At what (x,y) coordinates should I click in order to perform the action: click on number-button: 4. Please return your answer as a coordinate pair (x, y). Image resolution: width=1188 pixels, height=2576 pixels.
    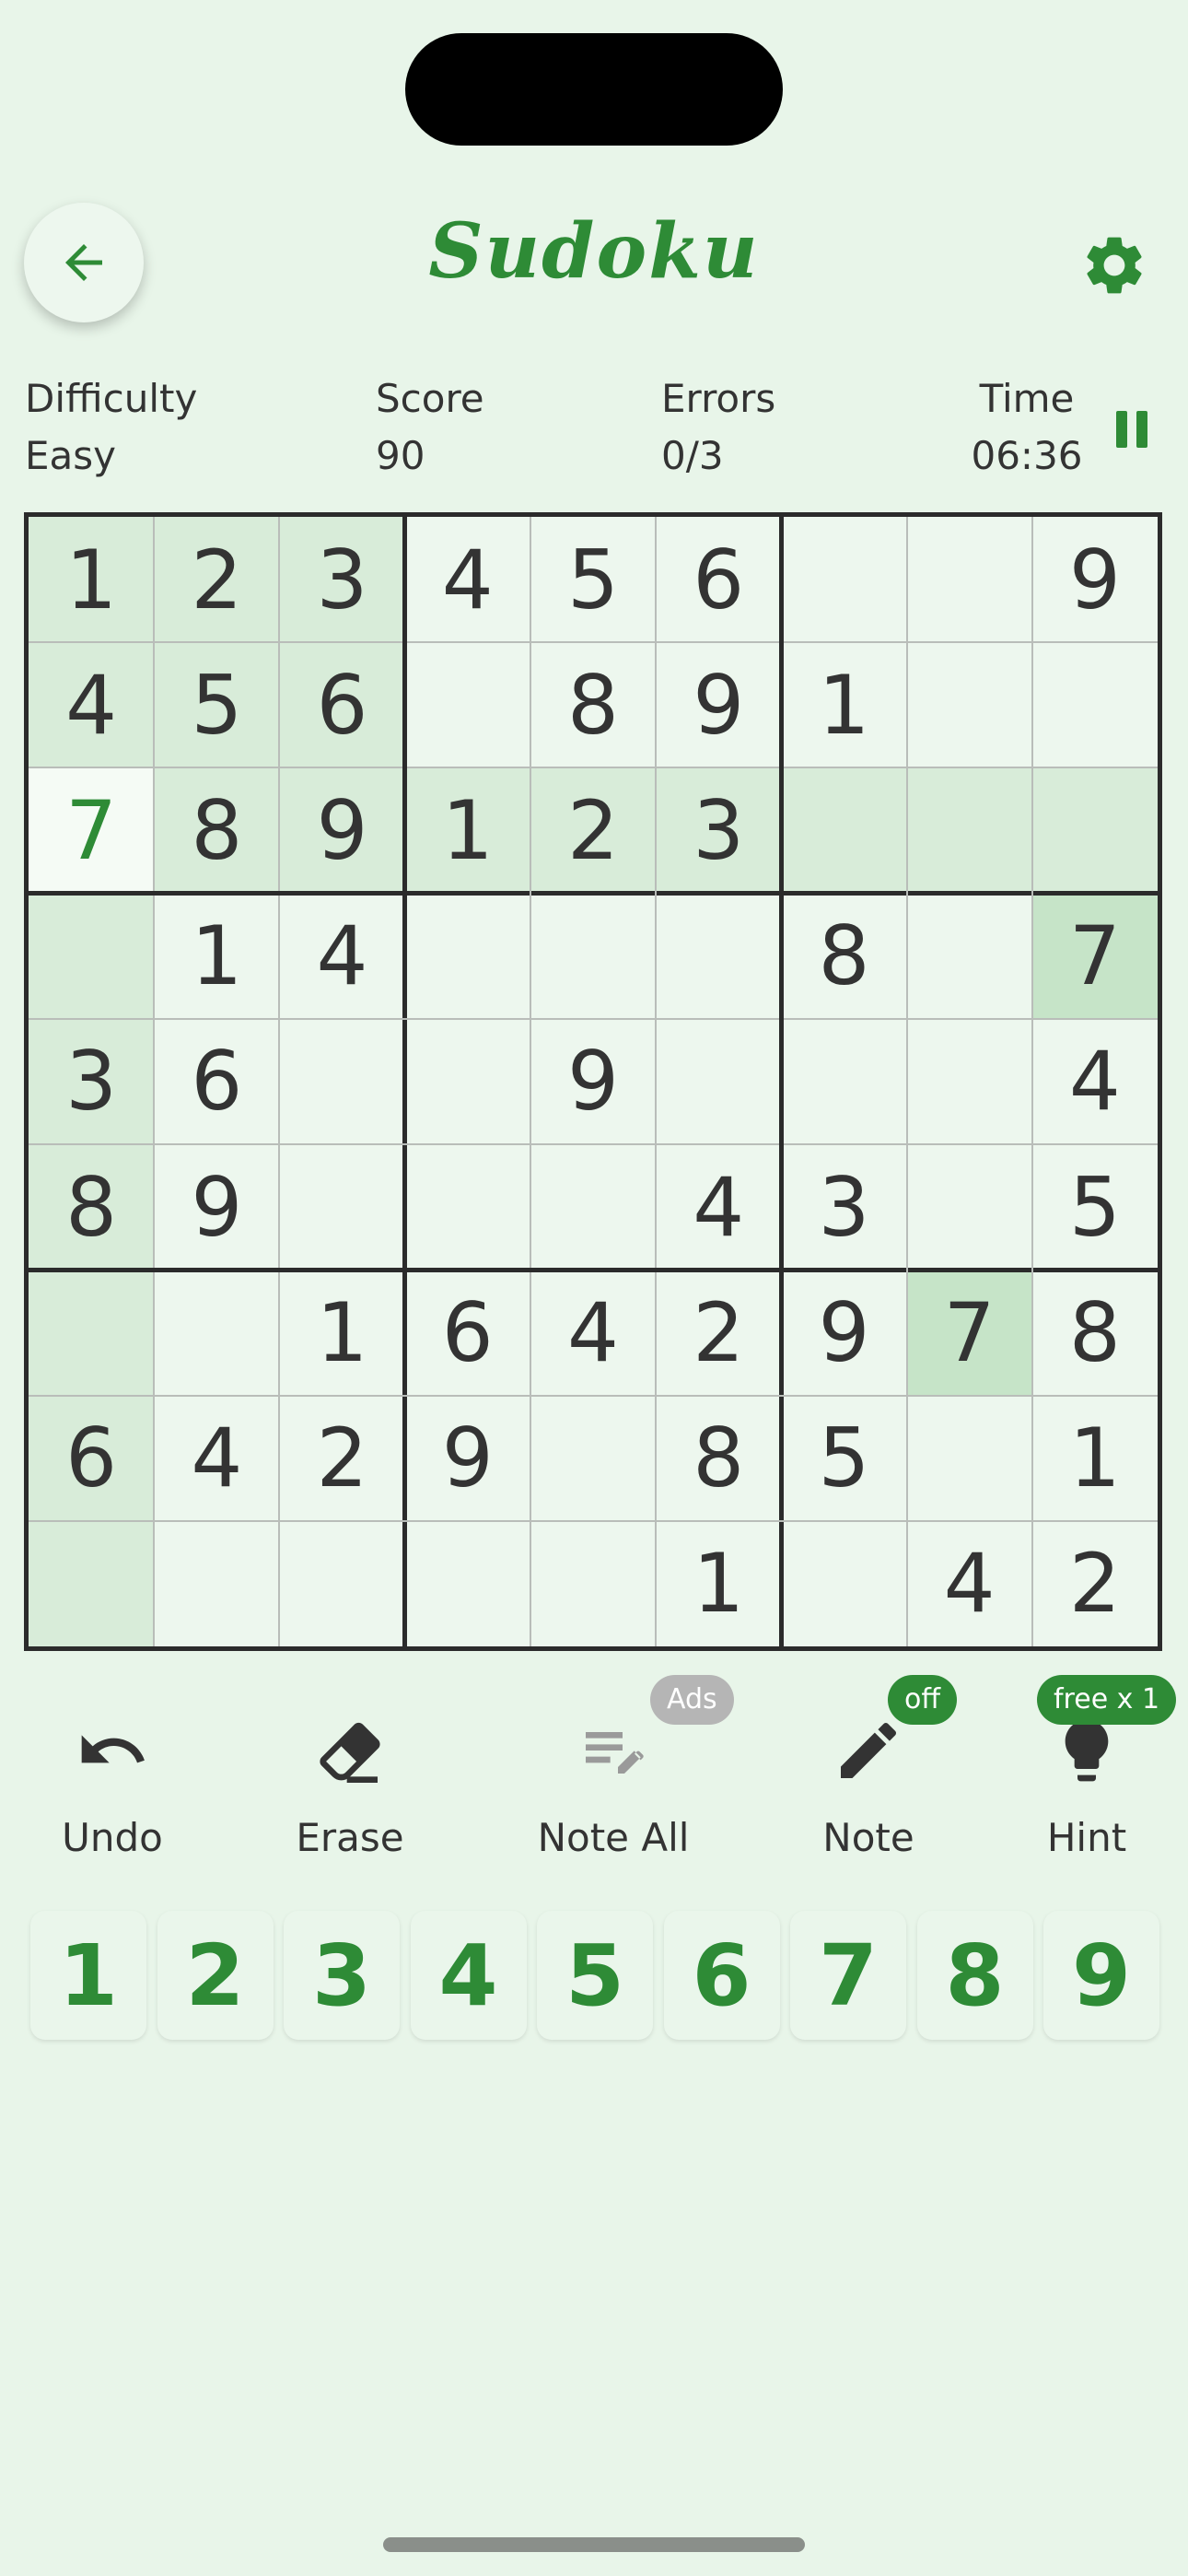
    Looking at the image, I should click on (468, 1975).